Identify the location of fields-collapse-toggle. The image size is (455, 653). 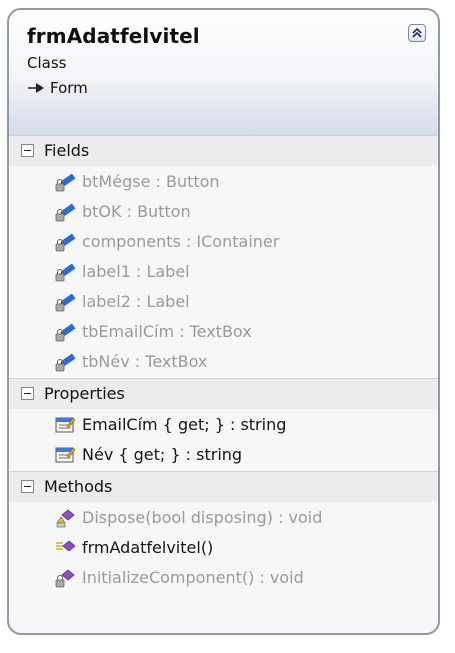
(27, 150).